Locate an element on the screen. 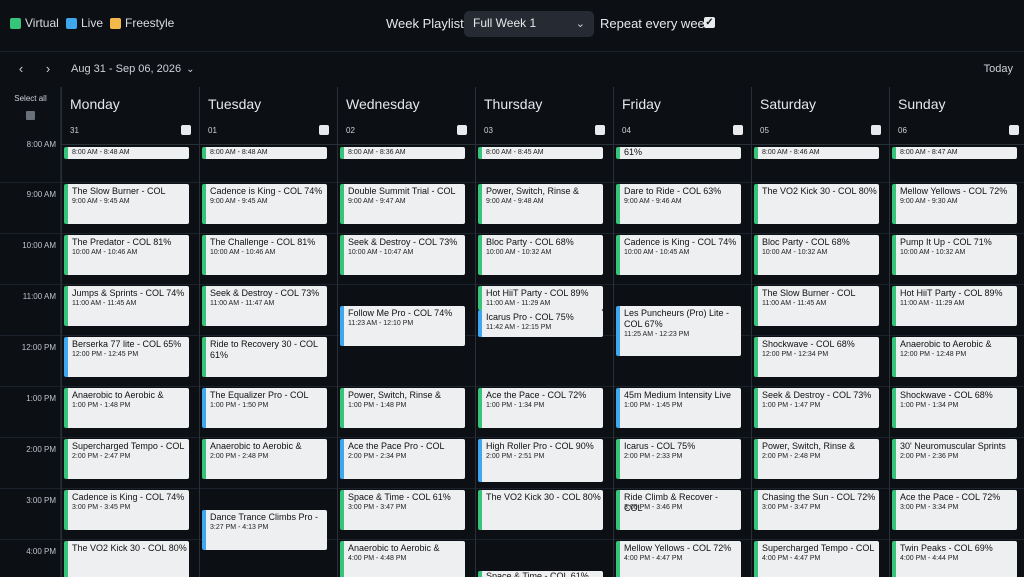  class-time: 11:00 AM - 11:29 AM is located at coordinates (518, 303).